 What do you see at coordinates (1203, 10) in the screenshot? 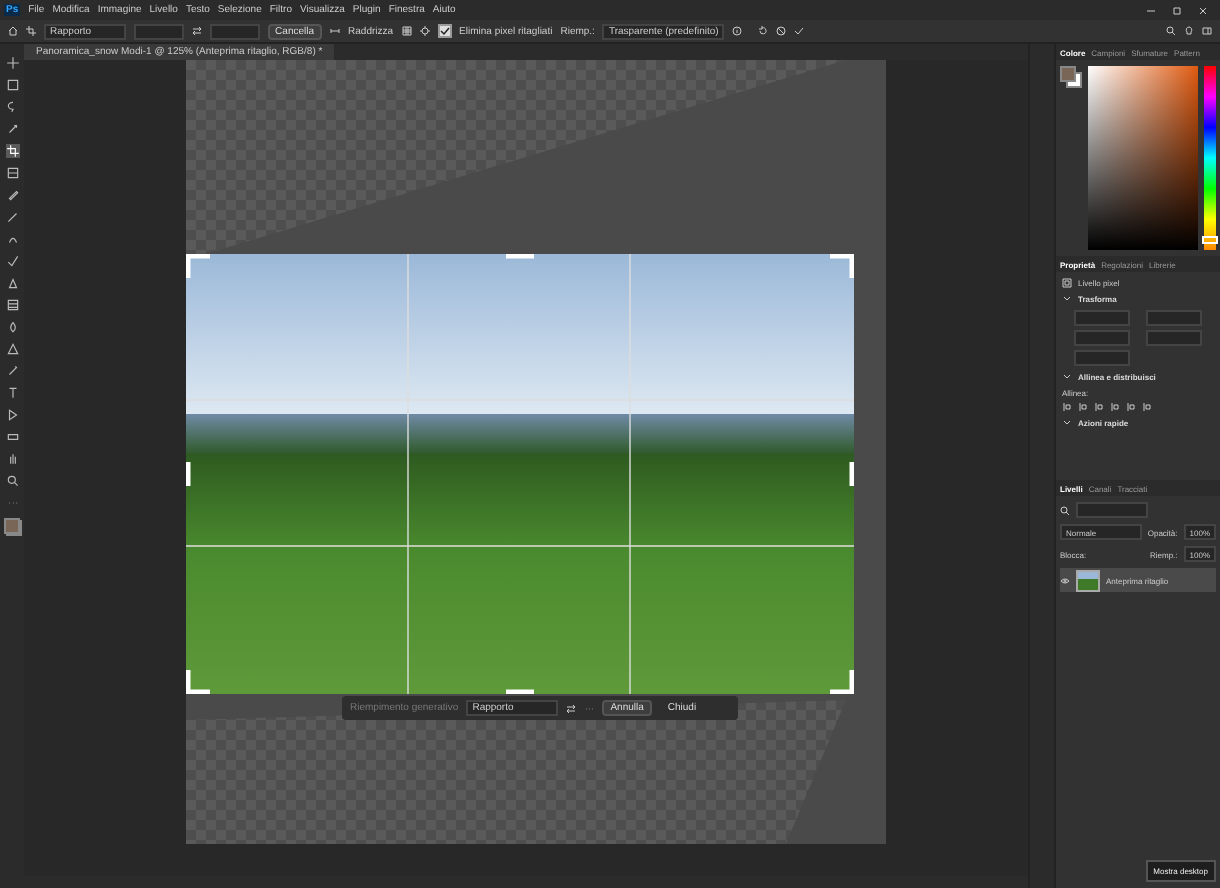
I see `close-icon` at bounding box center [1203, 10].